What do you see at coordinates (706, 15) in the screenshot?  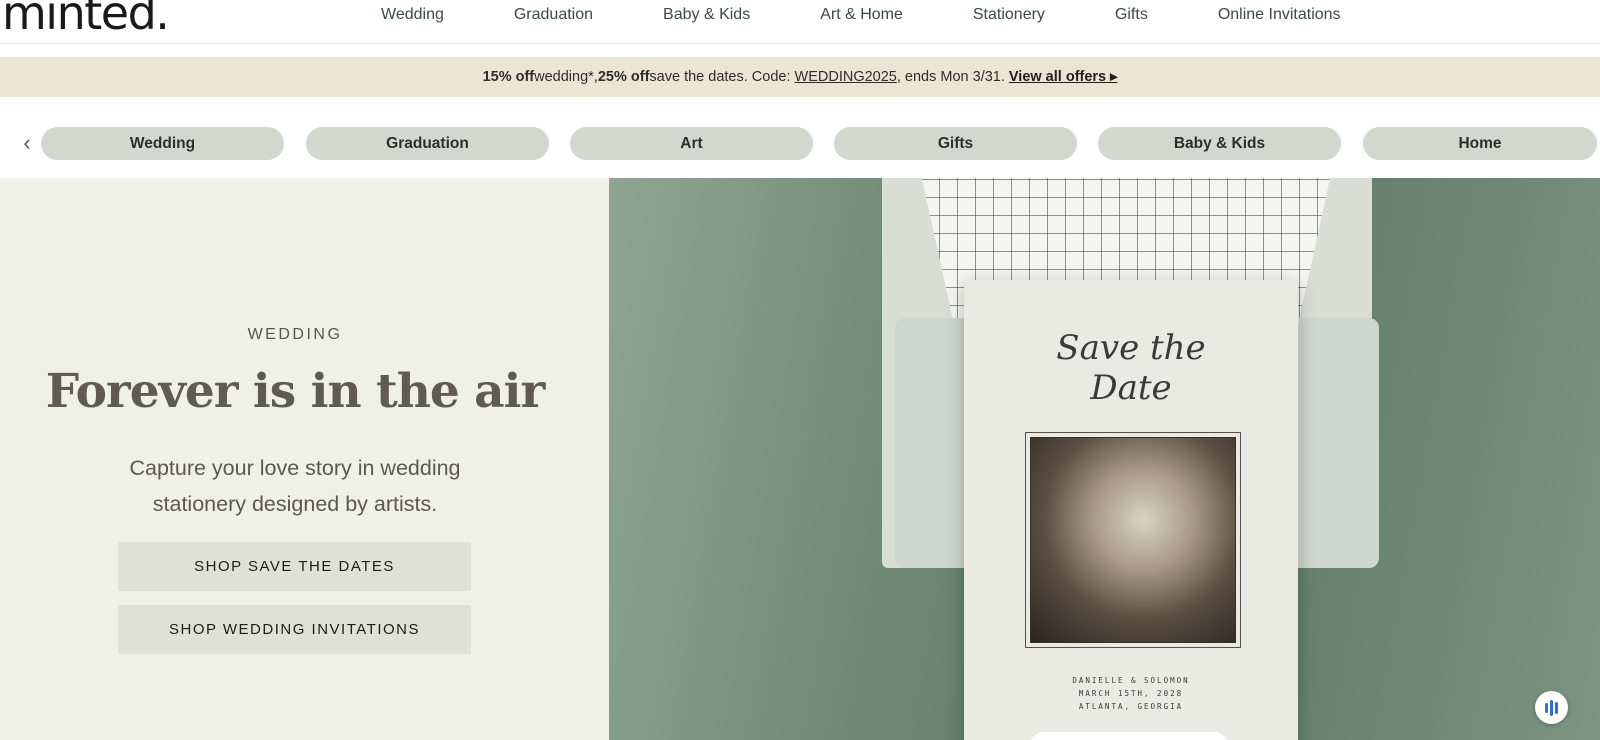 I see `nav-baby-kids: Baby & Kids` at bounding box center [706, 15].